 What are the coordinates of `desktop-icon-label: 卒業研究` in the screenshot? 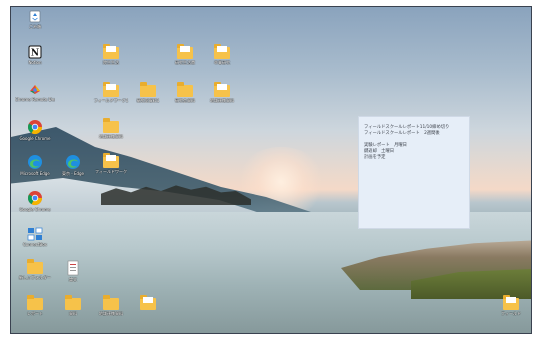 It's located at (222, 62).